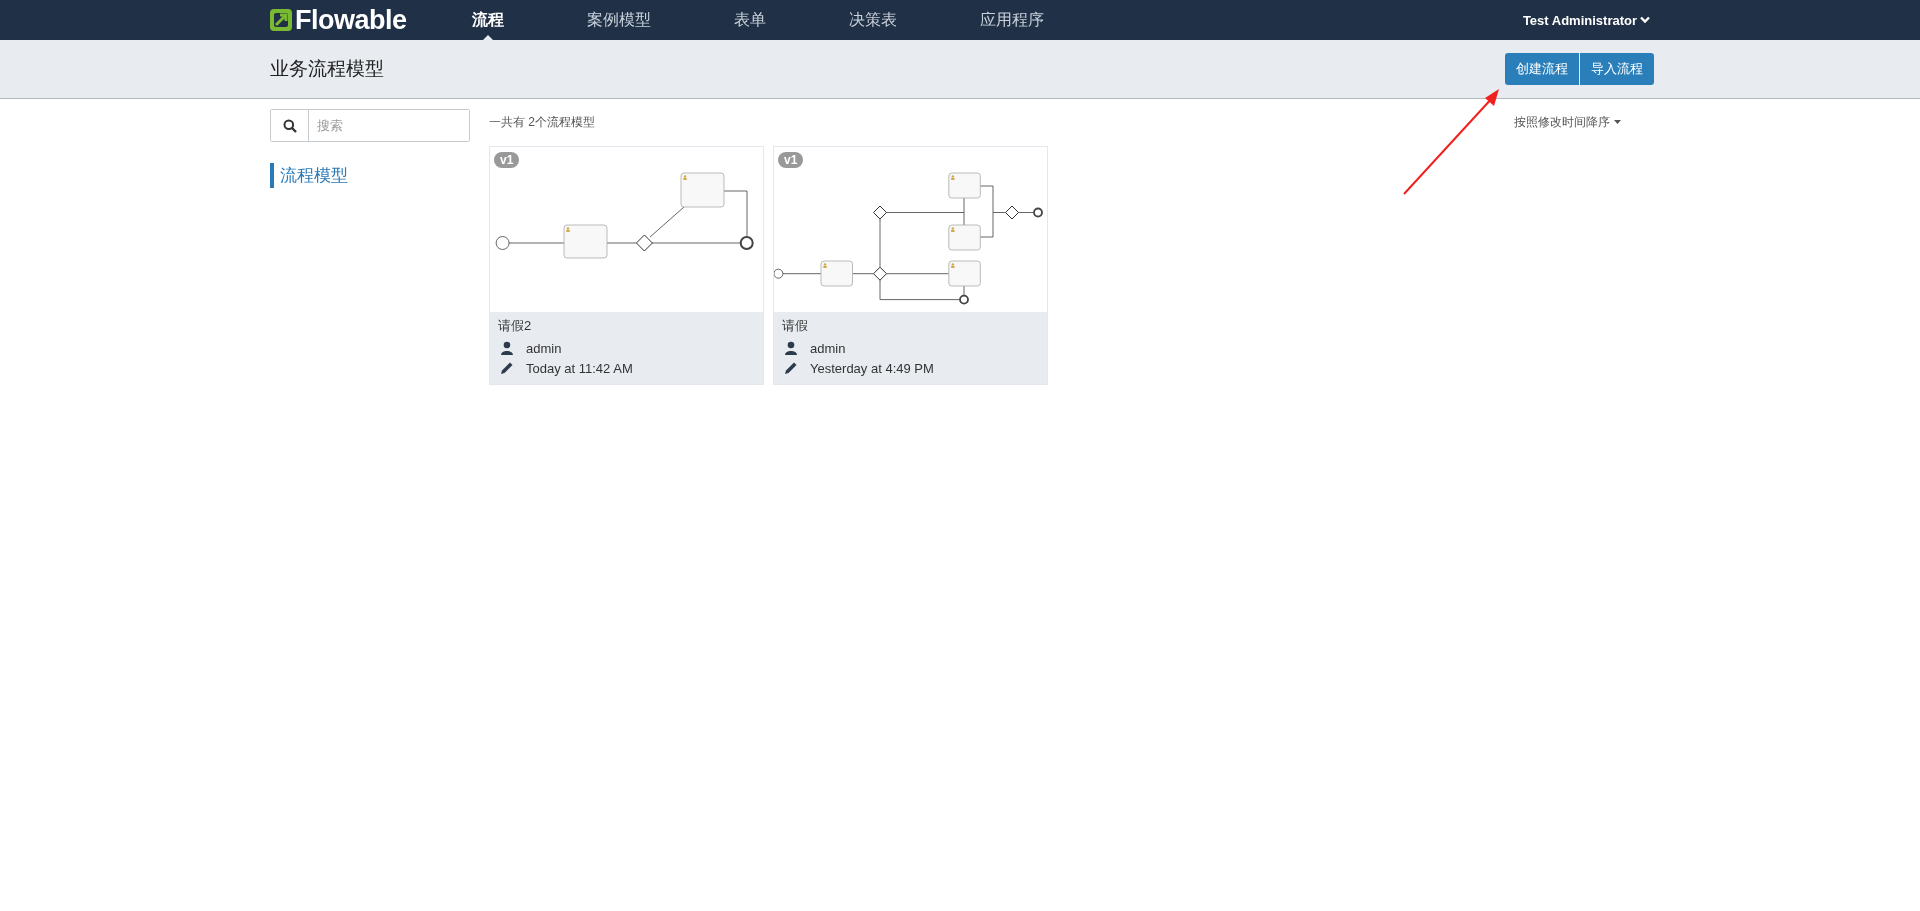 The image size is (1920, 911). Describe the element at coordinates (1586, 20) in the screenshot. I see `user-menu: Test Administrator` at that location.